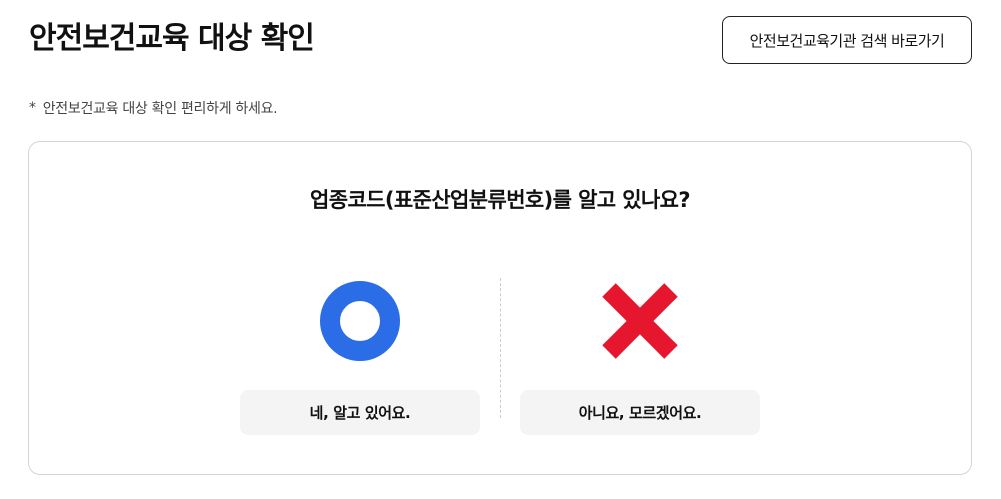  Describe the element at coordinates (32, 108) in the screenshot. I see `notice-marker: *` at that location.